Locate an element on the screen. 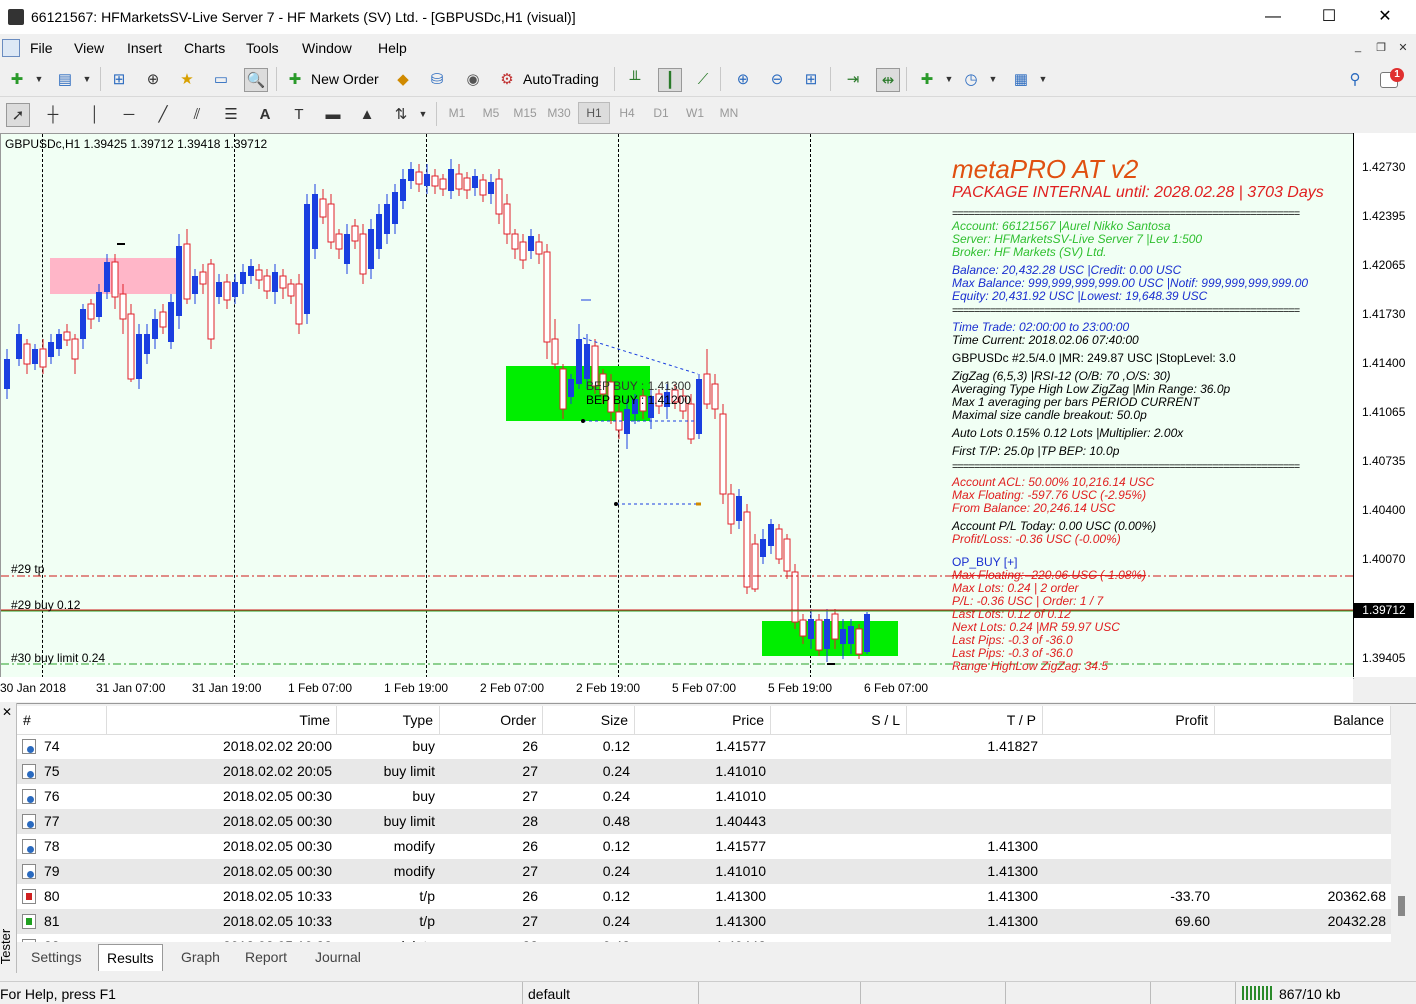  col-header-price: Price is located at coordinates (703, 720).